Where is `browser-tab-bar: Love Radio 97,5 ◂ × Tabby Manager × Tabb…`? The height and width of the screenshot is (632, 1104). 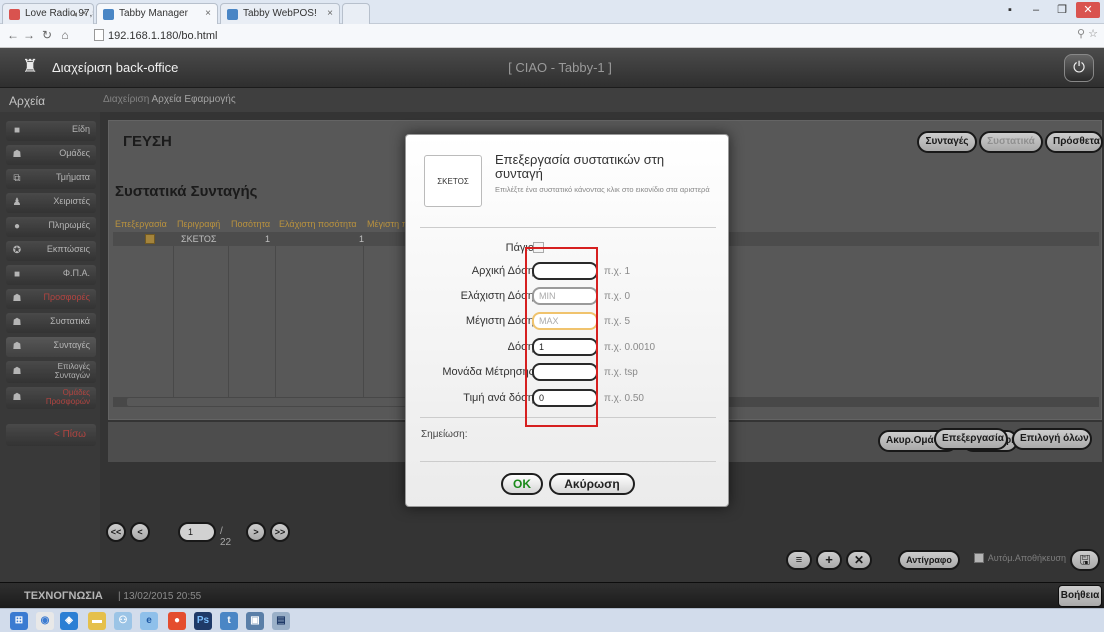
browser-tab-bar: Love Radio 97,5 ◂ × Tabby Manager × Tabb… is located at coordinates (552, 12).